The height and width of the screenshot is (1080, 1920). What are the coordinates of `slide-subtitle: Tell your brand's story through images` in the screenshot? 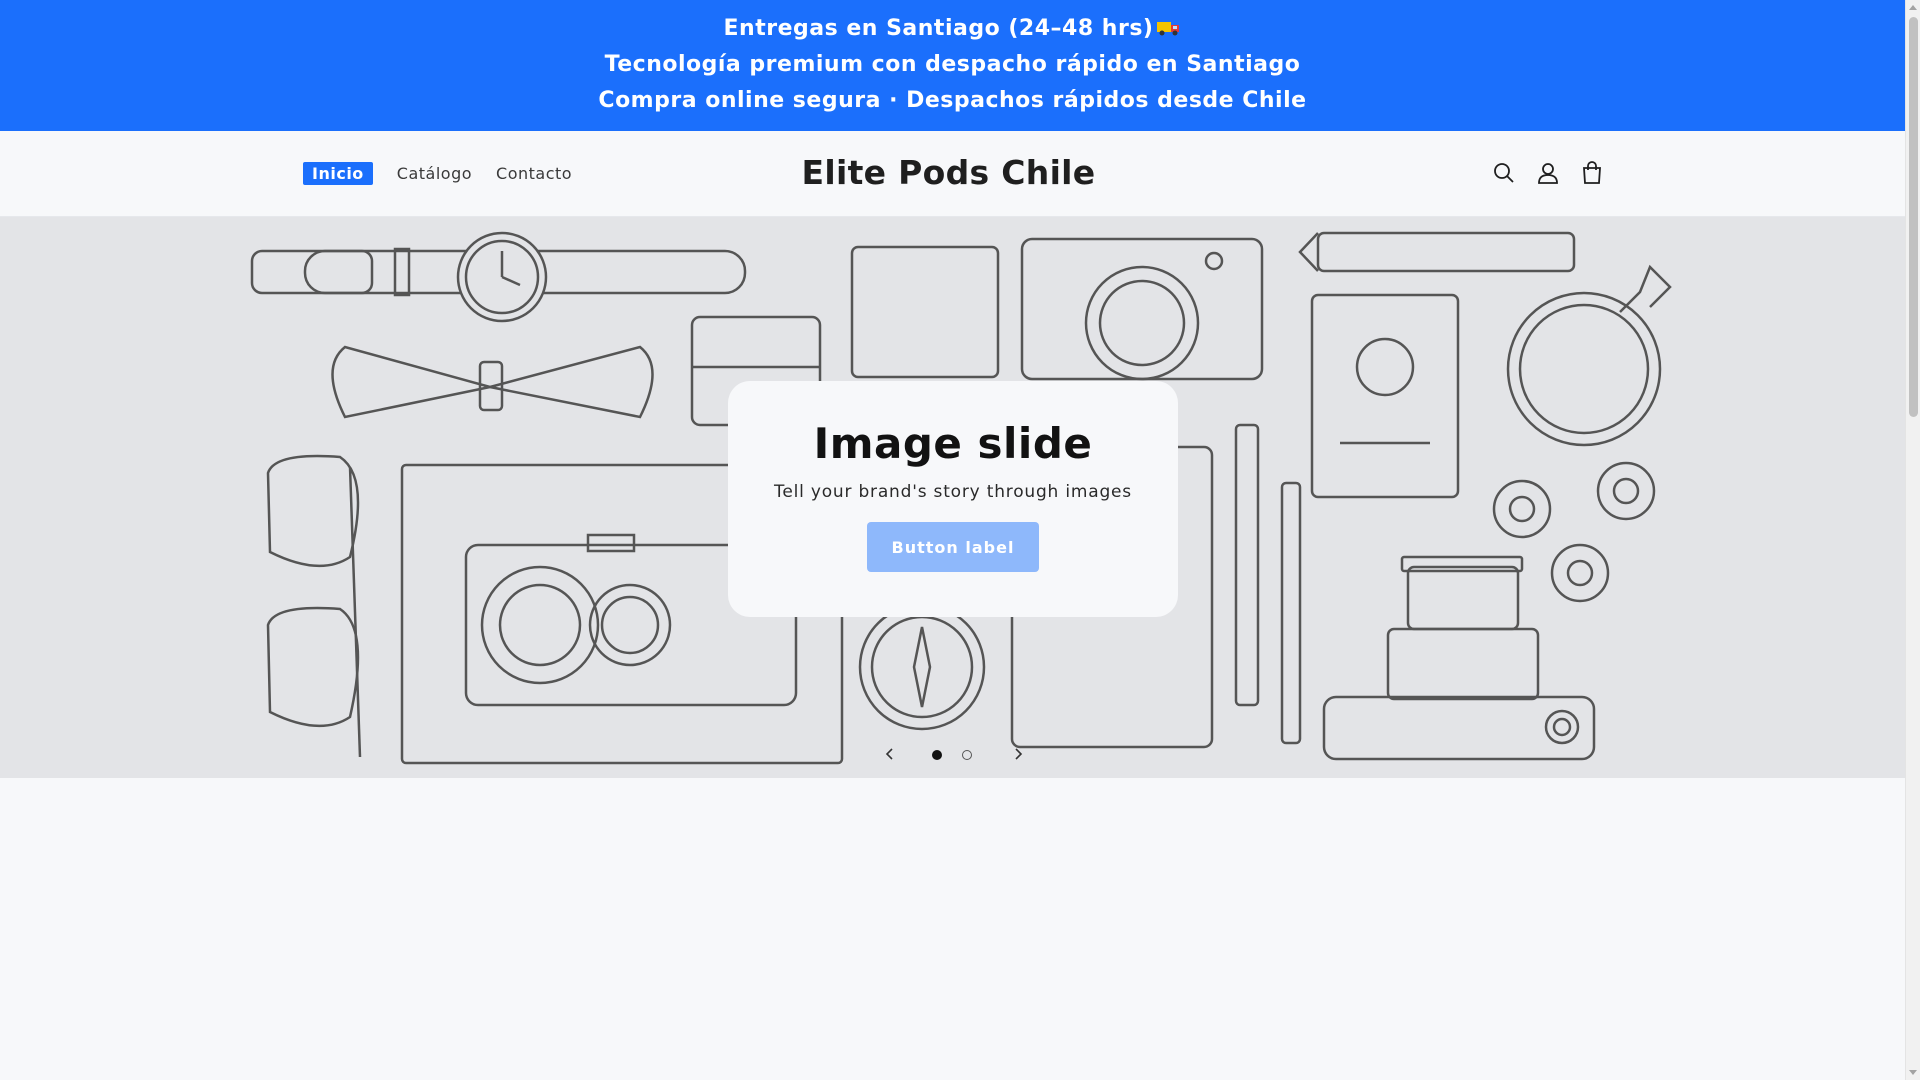 It's located at (953, 492).